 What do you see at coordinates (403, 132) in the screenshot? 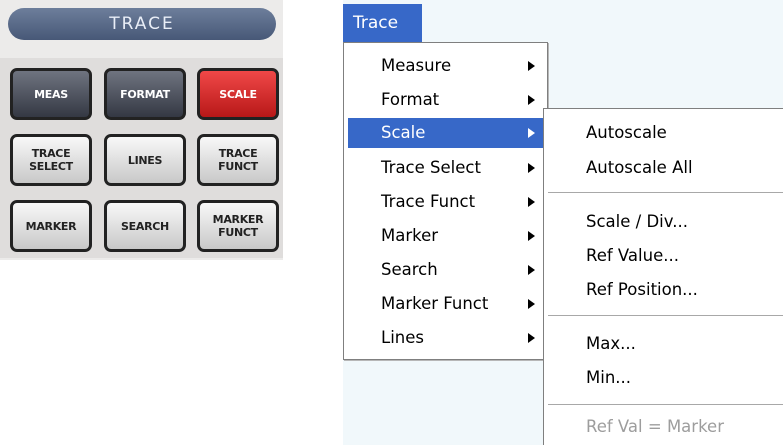
I see `menu-item-label: Scale` at bounding box center [403, 132].